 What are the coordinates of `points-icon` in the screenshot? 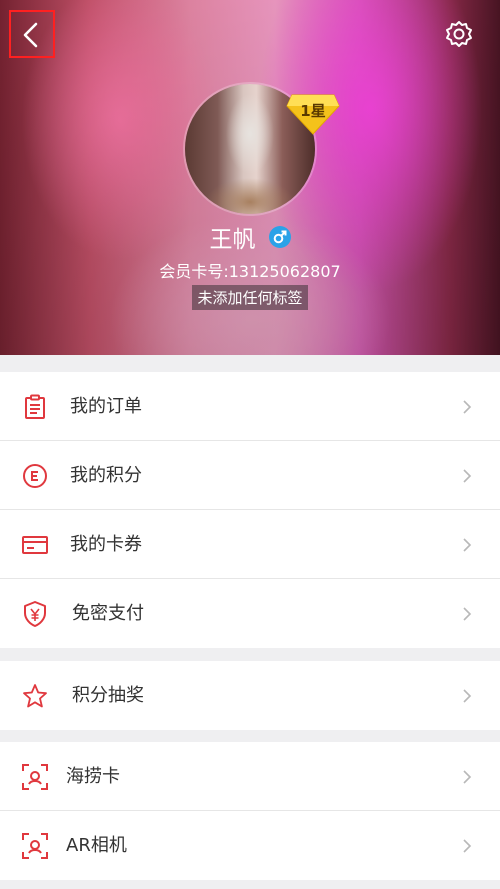 It's located at (35, 476).